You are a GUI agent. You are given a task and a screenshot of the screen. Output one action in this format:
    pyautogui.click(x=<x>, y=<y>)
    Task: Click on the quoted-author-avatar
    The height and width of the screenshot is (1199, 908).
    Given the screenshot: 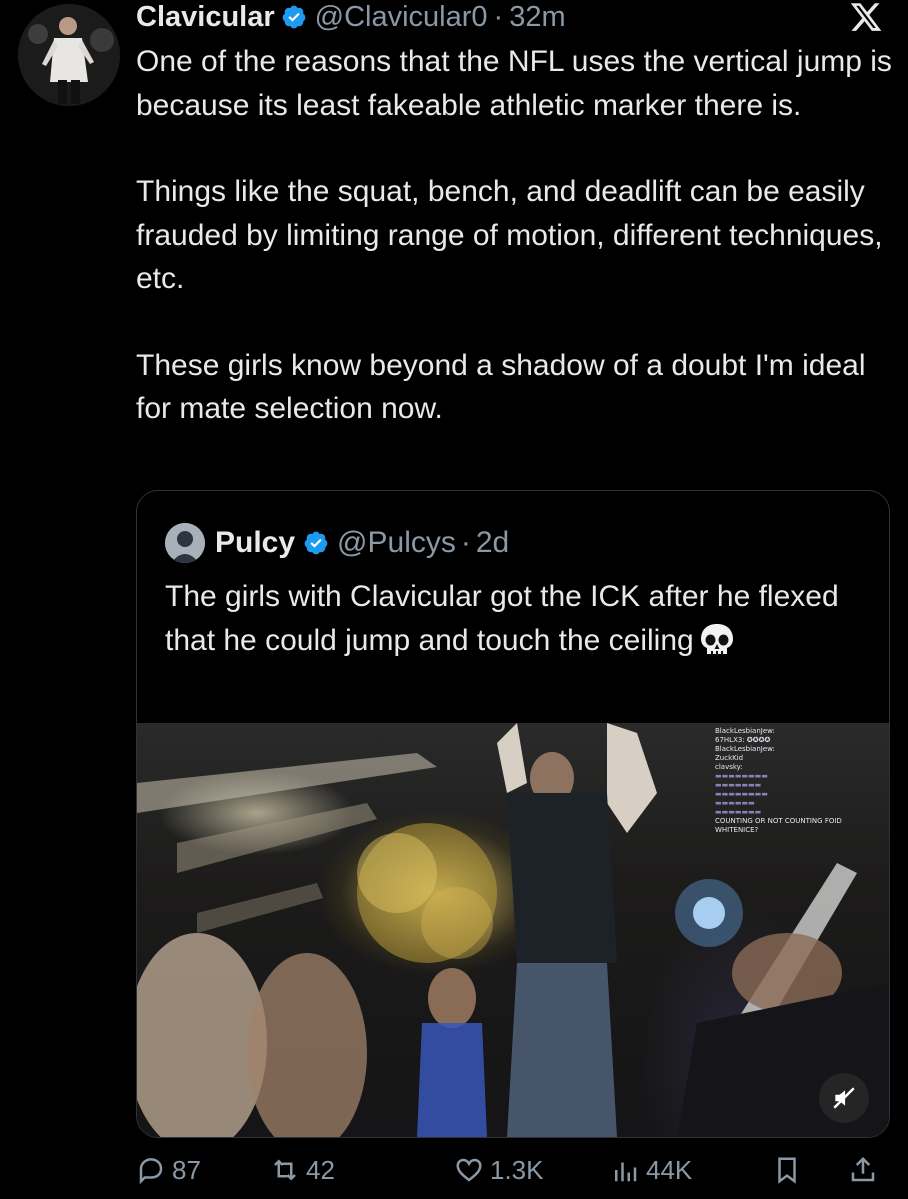 What is the action you would take?
    pyautogui.click(x=185, y=543)
    